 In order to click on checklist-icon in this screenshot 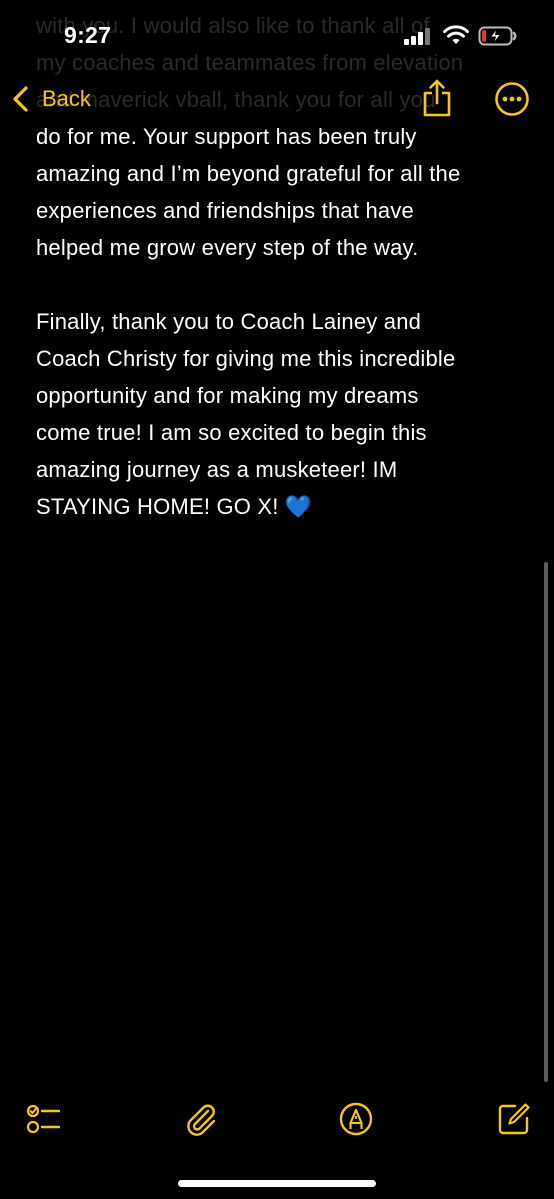, I will do `click(43, 1119)`.